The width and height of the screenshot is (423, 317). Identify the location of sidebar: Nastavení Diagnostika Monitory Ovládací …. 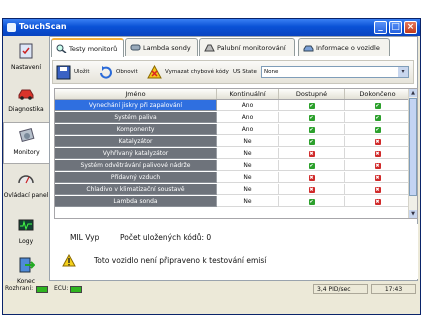
(26, 160).